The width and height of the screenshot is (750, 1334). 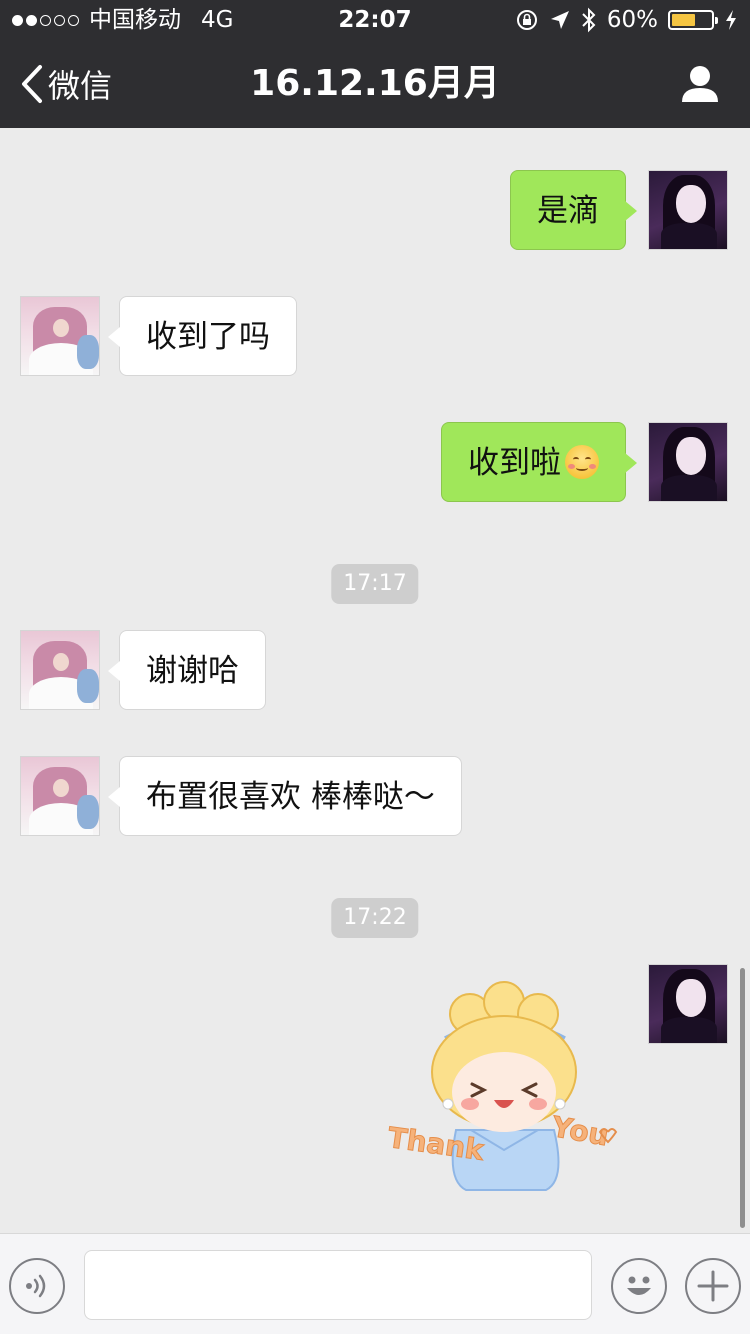 What do you see at coordinates (217, 20) in the screenshot?
I see `network-type: 4G` at bounding box center [217, 20].